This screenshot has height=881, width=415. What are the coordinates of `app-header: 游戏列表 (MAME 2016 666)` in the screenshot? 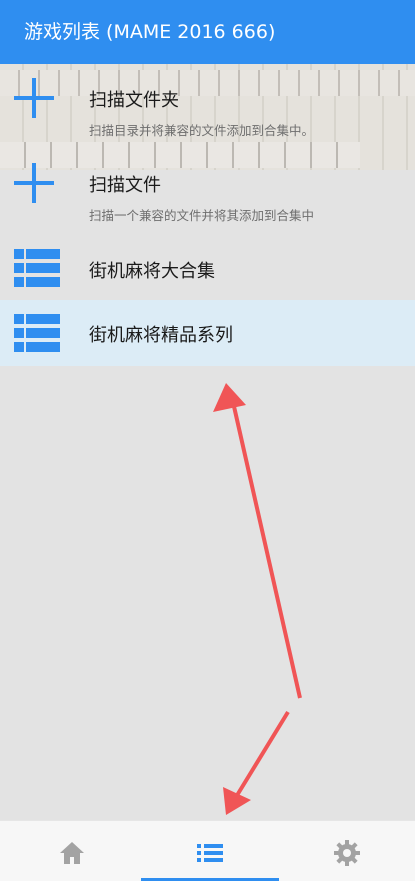 It's located at (207, 32).